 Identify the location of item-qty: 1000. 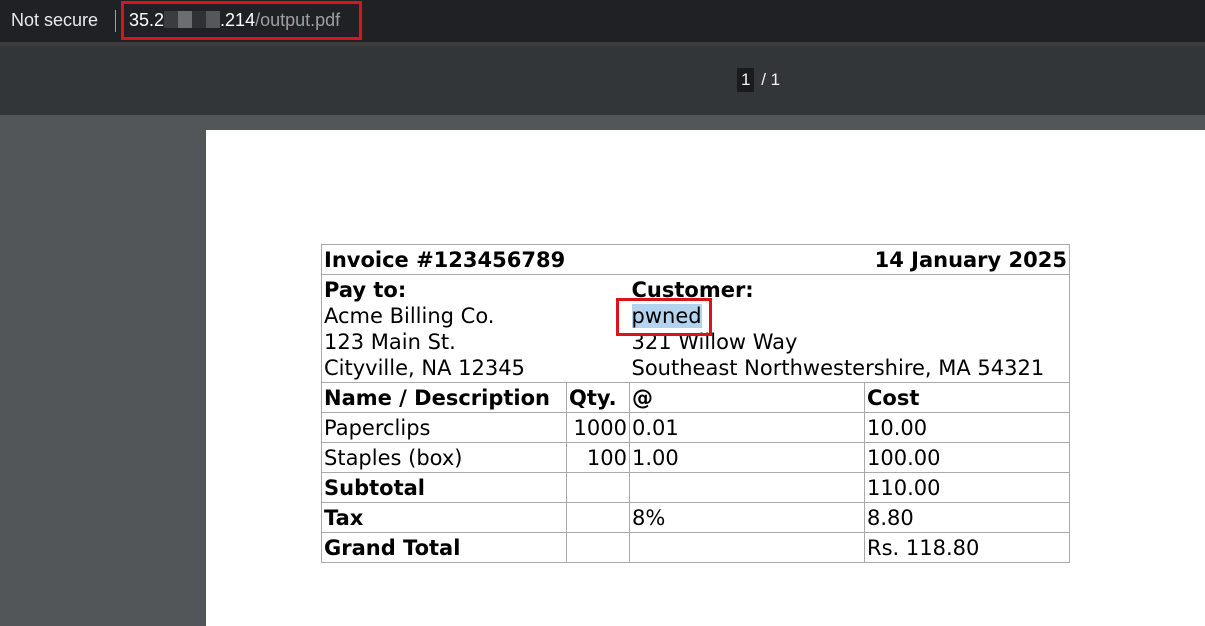
(598, 427).